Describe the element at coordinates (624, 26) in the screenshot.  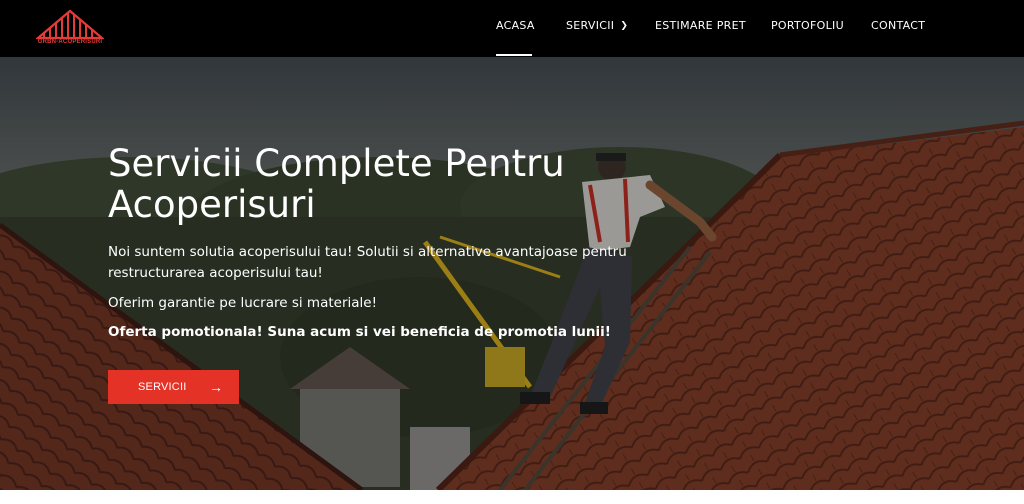
I see `chevron-down-icon: ❯` at that location.